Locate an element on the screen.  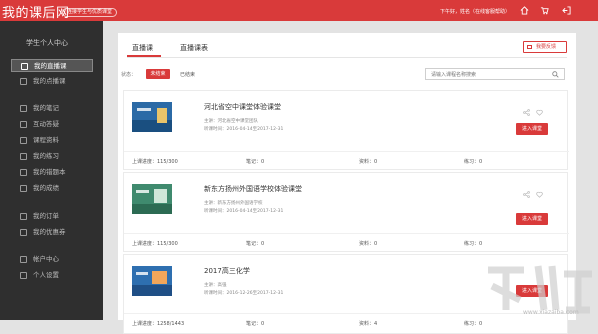
sidebar-item-exercises: 我的练习 is located at coordinates (52, 156).